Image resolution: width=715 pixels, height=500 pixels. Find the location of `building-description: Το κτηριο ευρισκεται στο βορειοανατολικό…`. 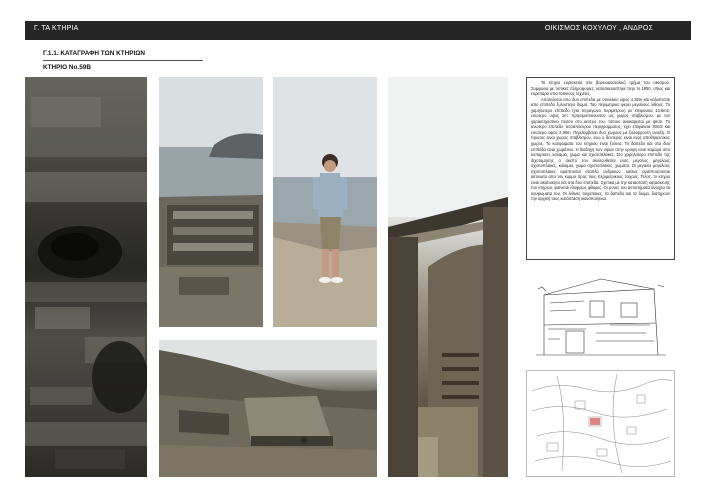

building-description: Το κτηριο ευρισκεται στο βορειοανατολικό… is located at coordinates (600, 168).